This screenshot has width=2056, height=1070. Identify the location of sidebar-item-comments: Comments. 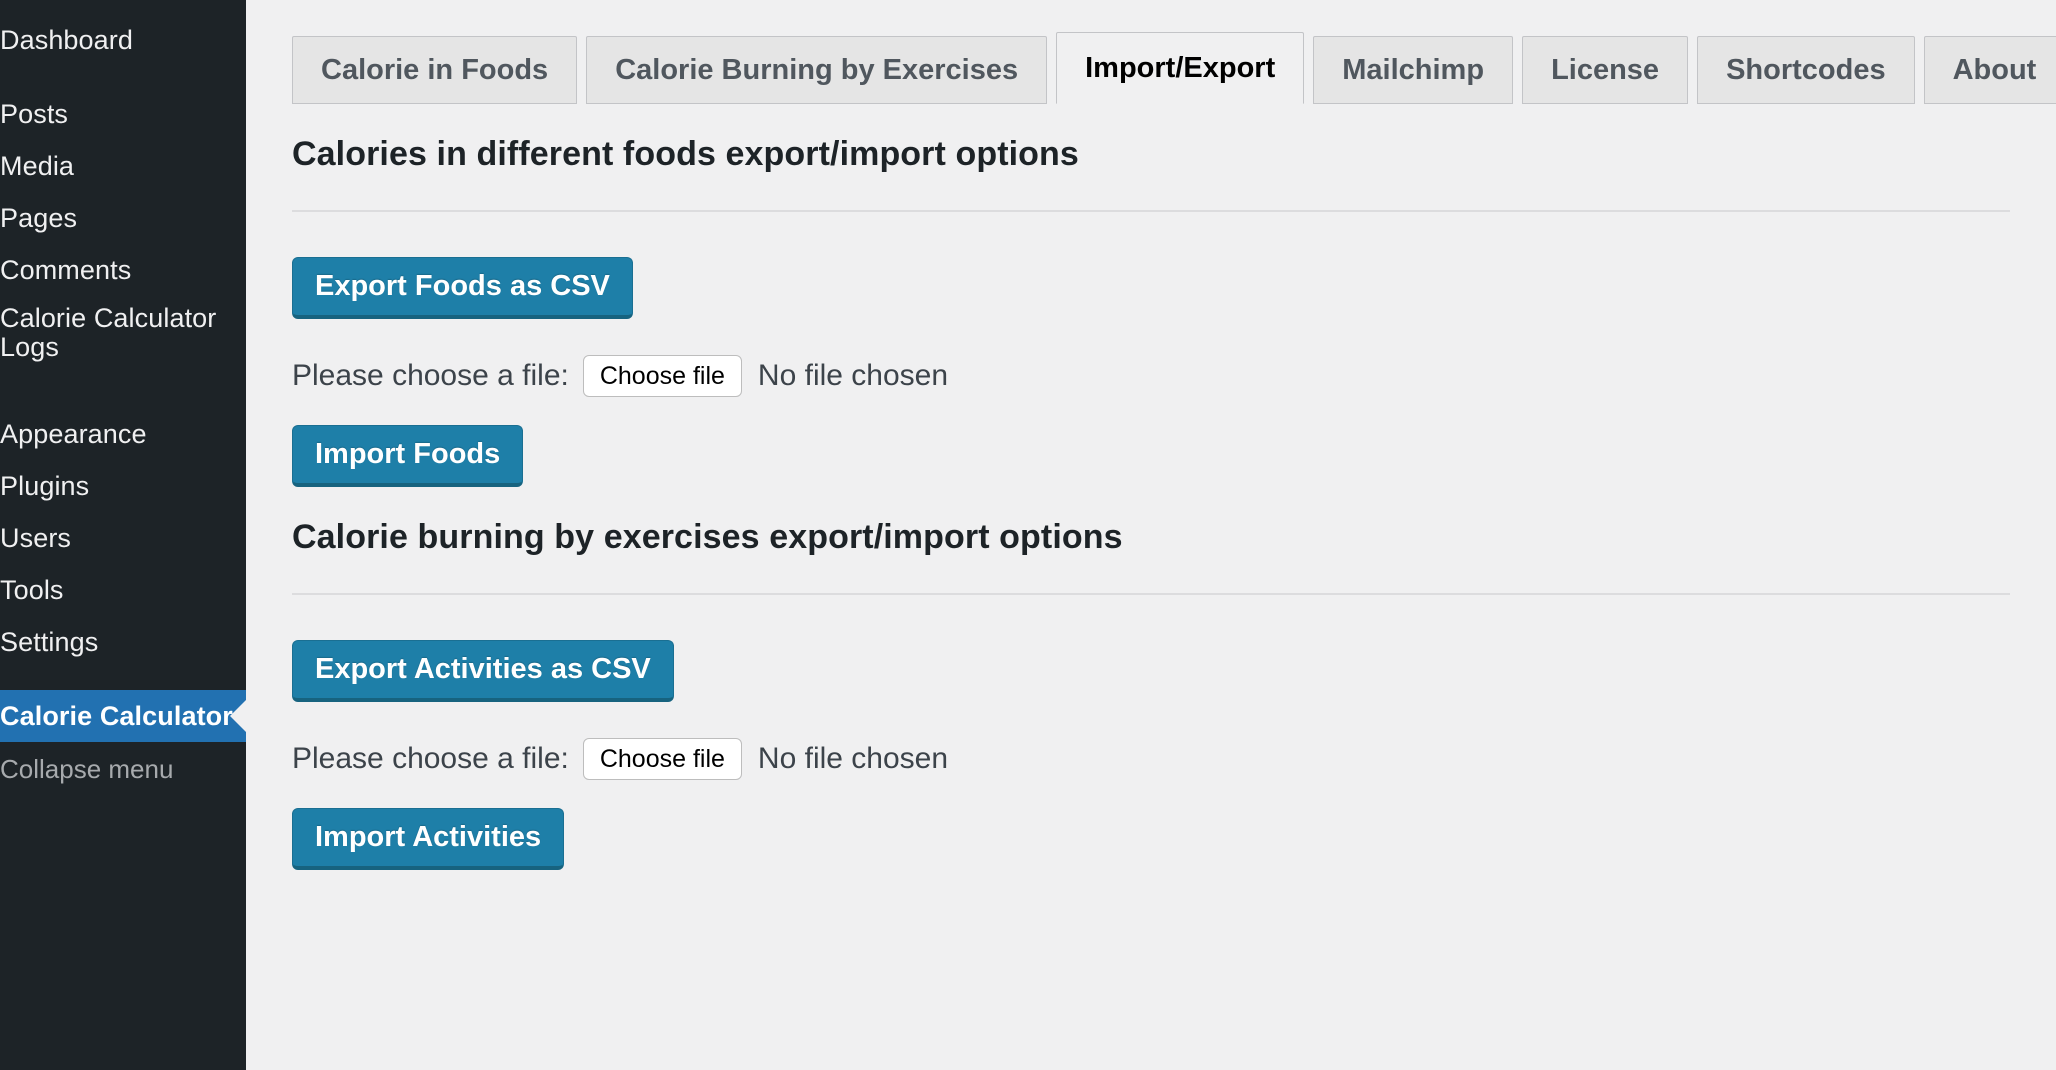
(123, 270).